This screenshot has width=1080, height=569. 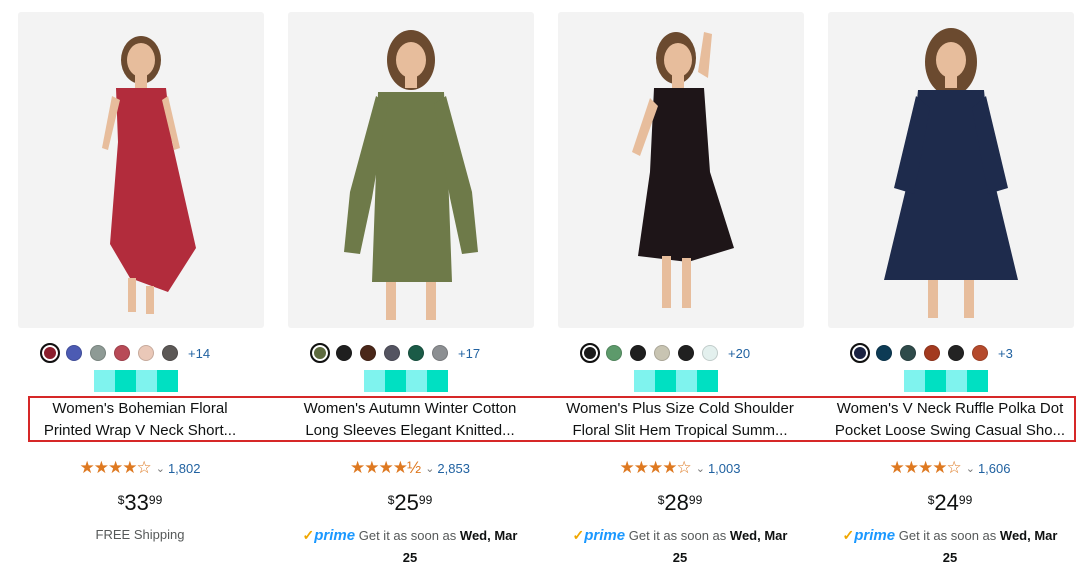 I want to click on price: $2899, so click(x=680, y=503).